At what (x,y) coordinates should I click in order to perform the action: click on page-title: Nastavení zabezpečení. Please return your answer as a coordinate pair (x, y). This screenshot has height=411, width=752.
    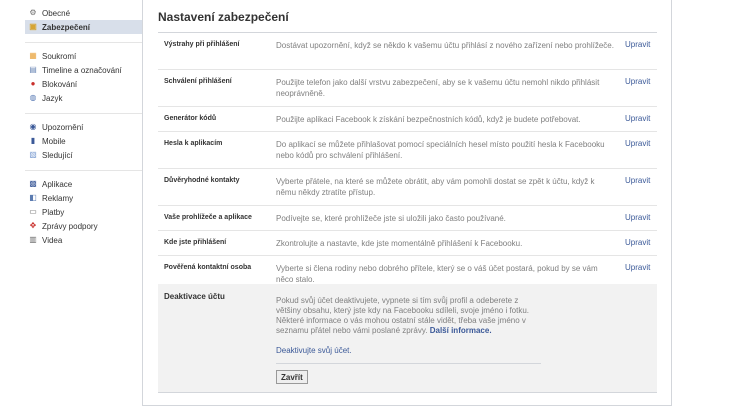
    Looking at the image, I should click on (223, 17).